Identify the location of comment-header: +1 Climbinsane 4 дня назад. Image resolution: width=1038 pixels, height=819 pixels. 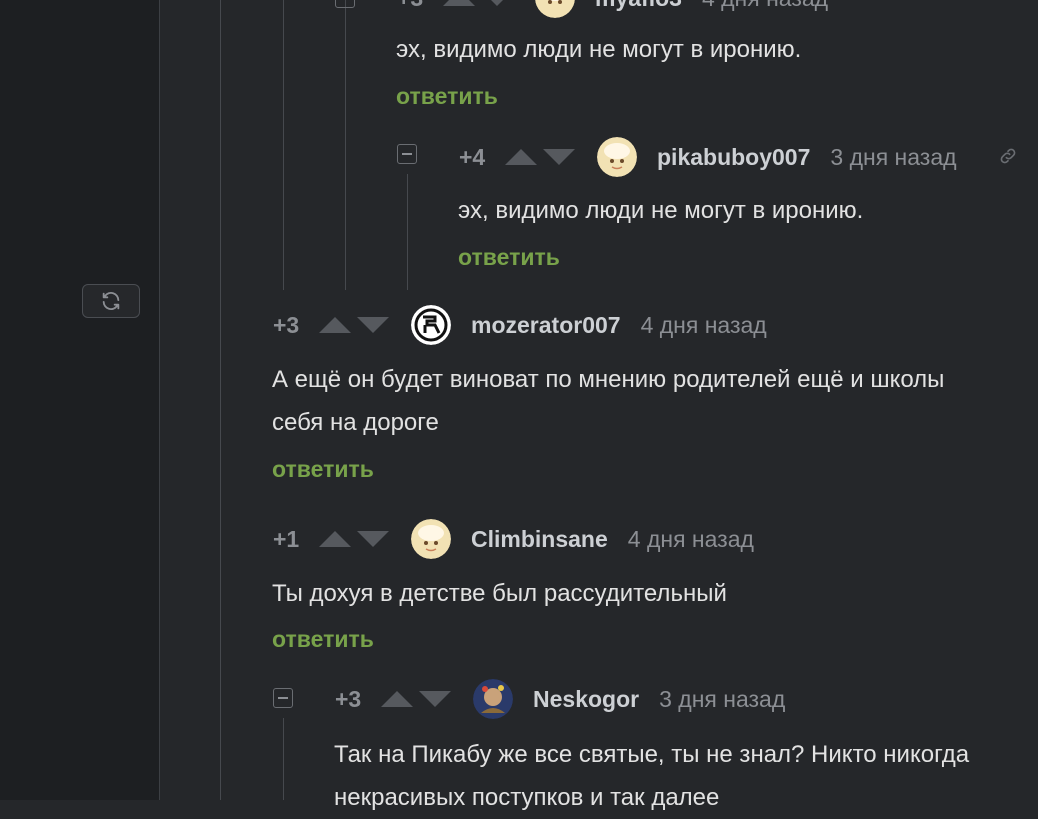
(513, 539).